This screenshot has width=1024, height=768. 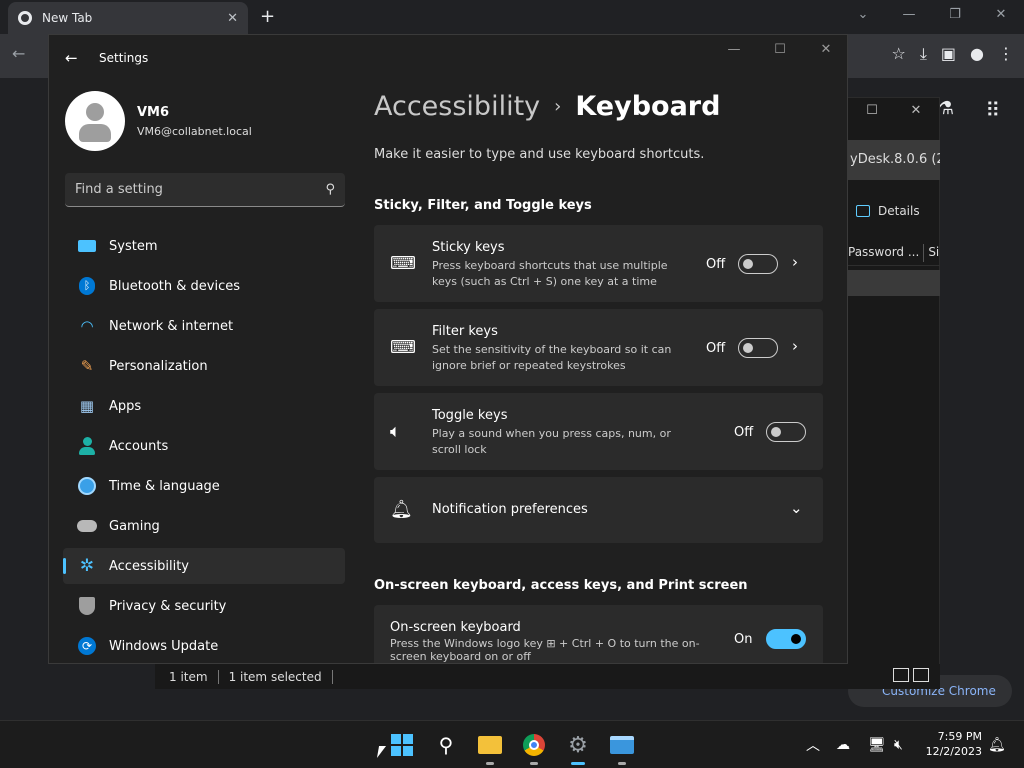 What do you see at coordinates (997, 744) in the screenshot?
I see `notification-bell-icon: 🔔︎` at bounding box center [997, 744].